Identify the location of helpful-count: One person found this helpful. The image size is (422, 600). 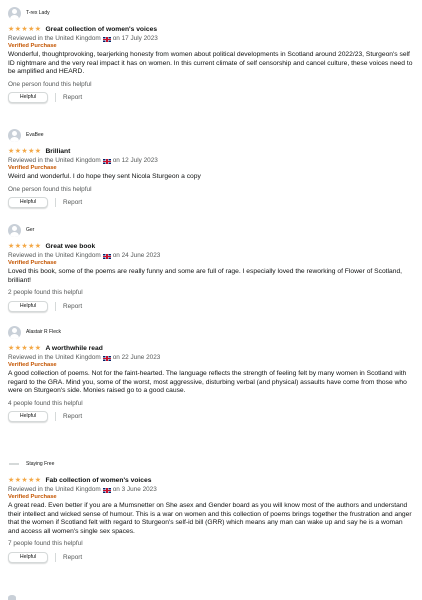
(50, 189).